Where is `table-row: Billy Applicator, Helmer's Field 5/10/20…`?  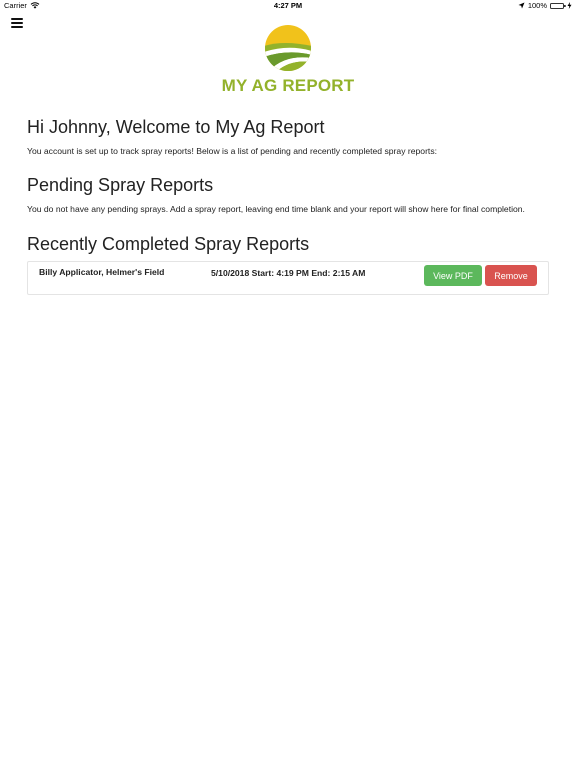 table-row: Billy Applicator, Helmer's Field 5/10/20… is located at coordinates (288, 278).